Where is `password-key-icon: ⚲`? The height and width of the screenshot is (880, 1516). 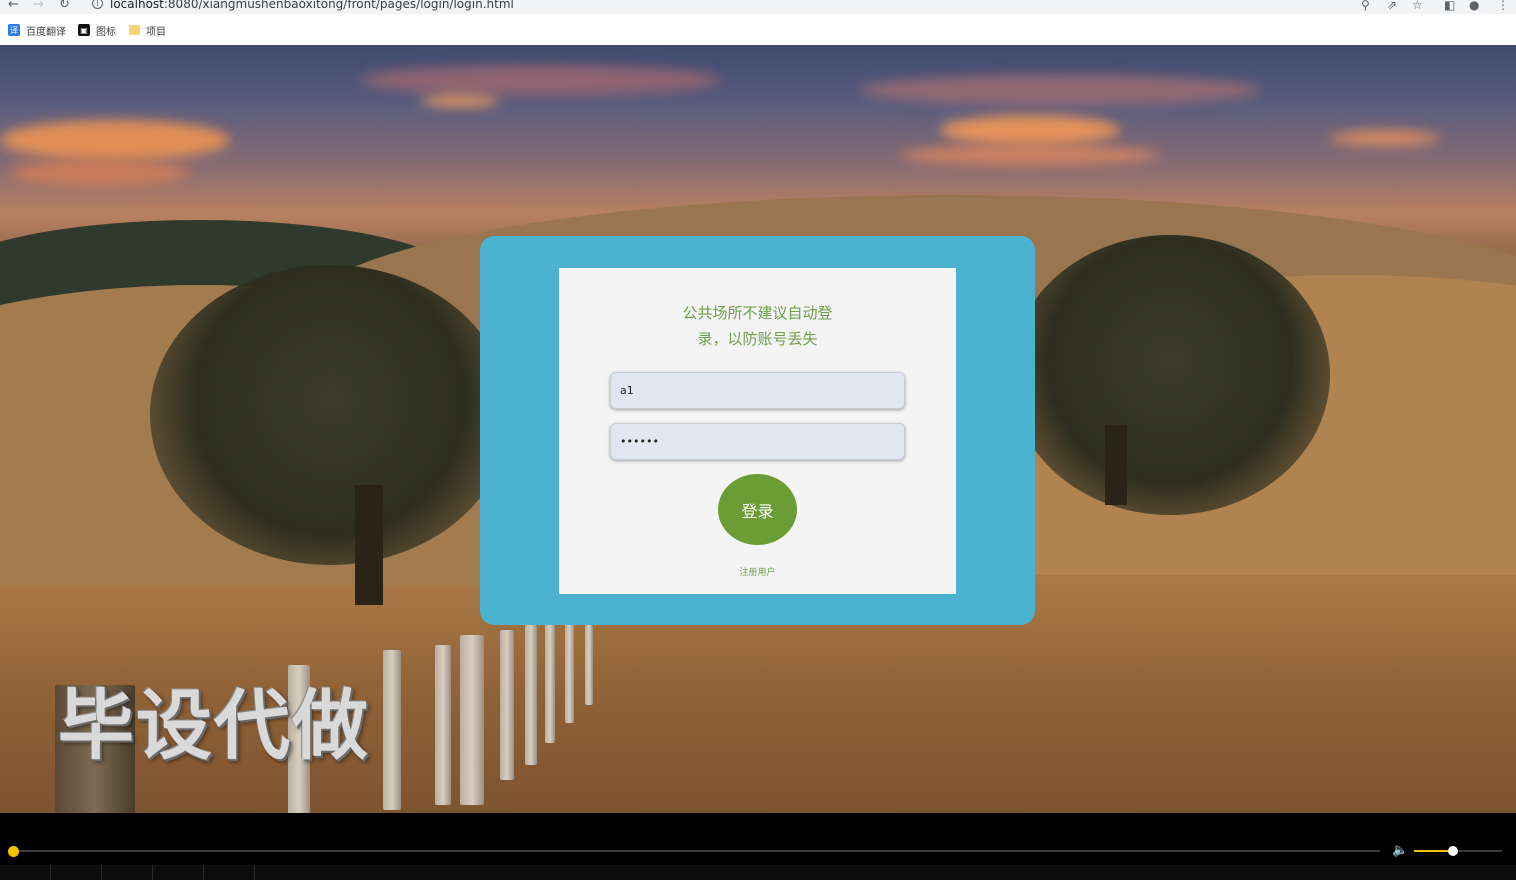
password-key-icon: ⚲ is located at coordinates (1365, 6).